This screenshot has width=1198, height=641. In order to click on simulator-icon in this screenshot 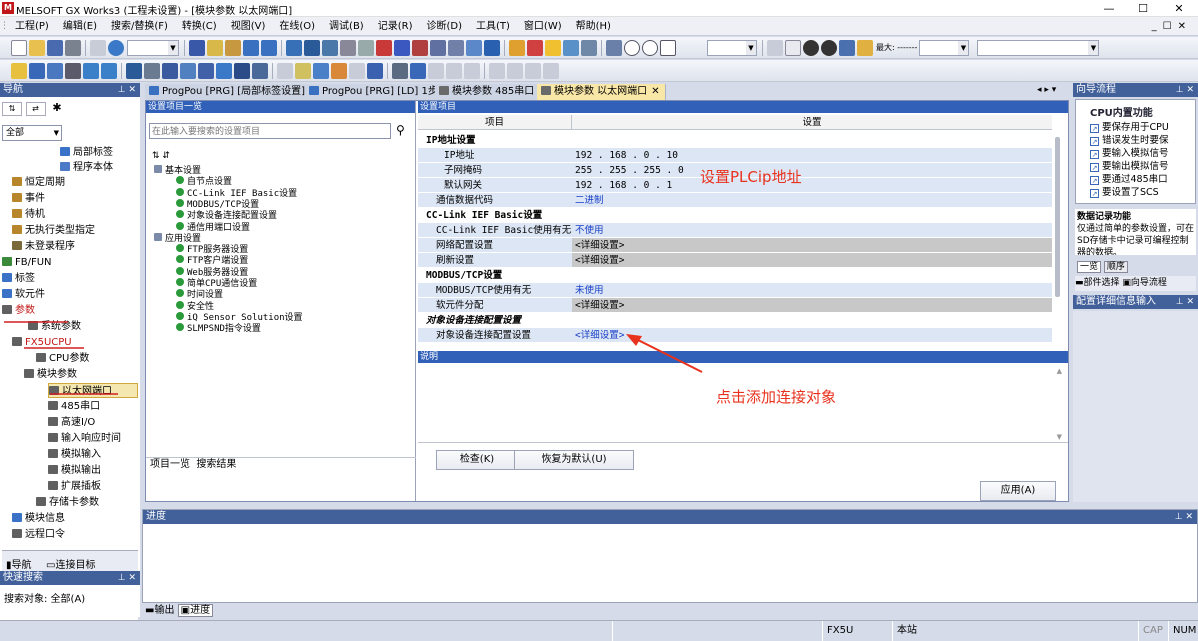, I will do `click(517, 48)`.